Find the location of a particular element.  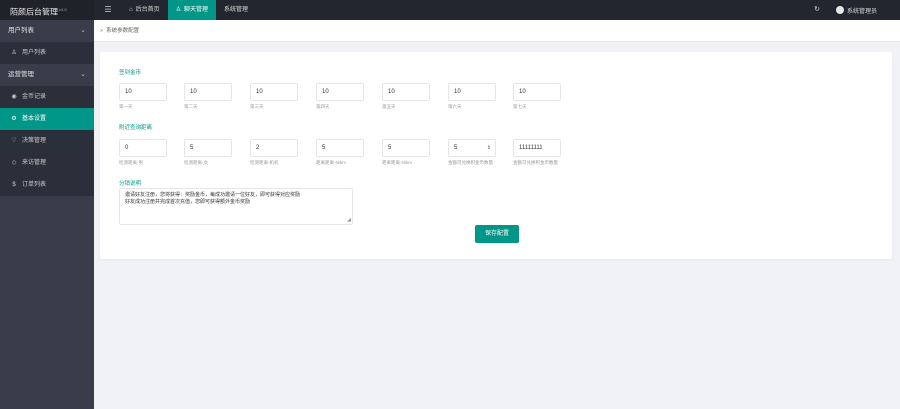

nearby-label-1: 检测距离-男 is located at coordinates (131, 162).